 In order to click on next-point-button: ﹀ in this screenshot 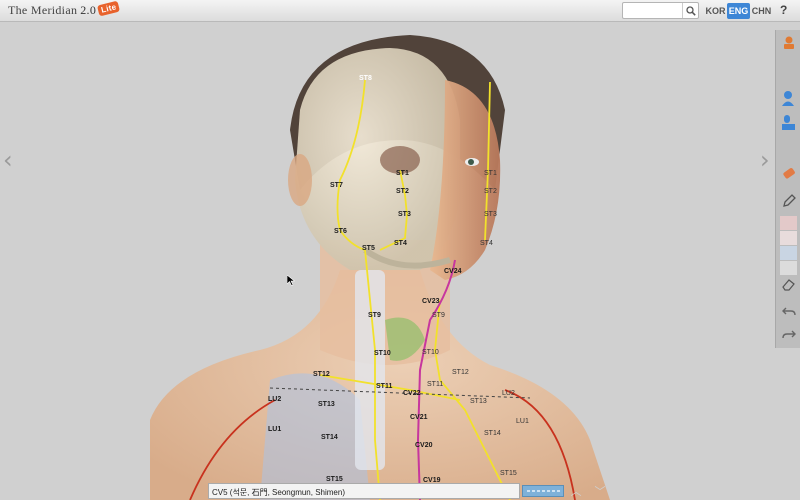, I will do `click(600, 491)`.